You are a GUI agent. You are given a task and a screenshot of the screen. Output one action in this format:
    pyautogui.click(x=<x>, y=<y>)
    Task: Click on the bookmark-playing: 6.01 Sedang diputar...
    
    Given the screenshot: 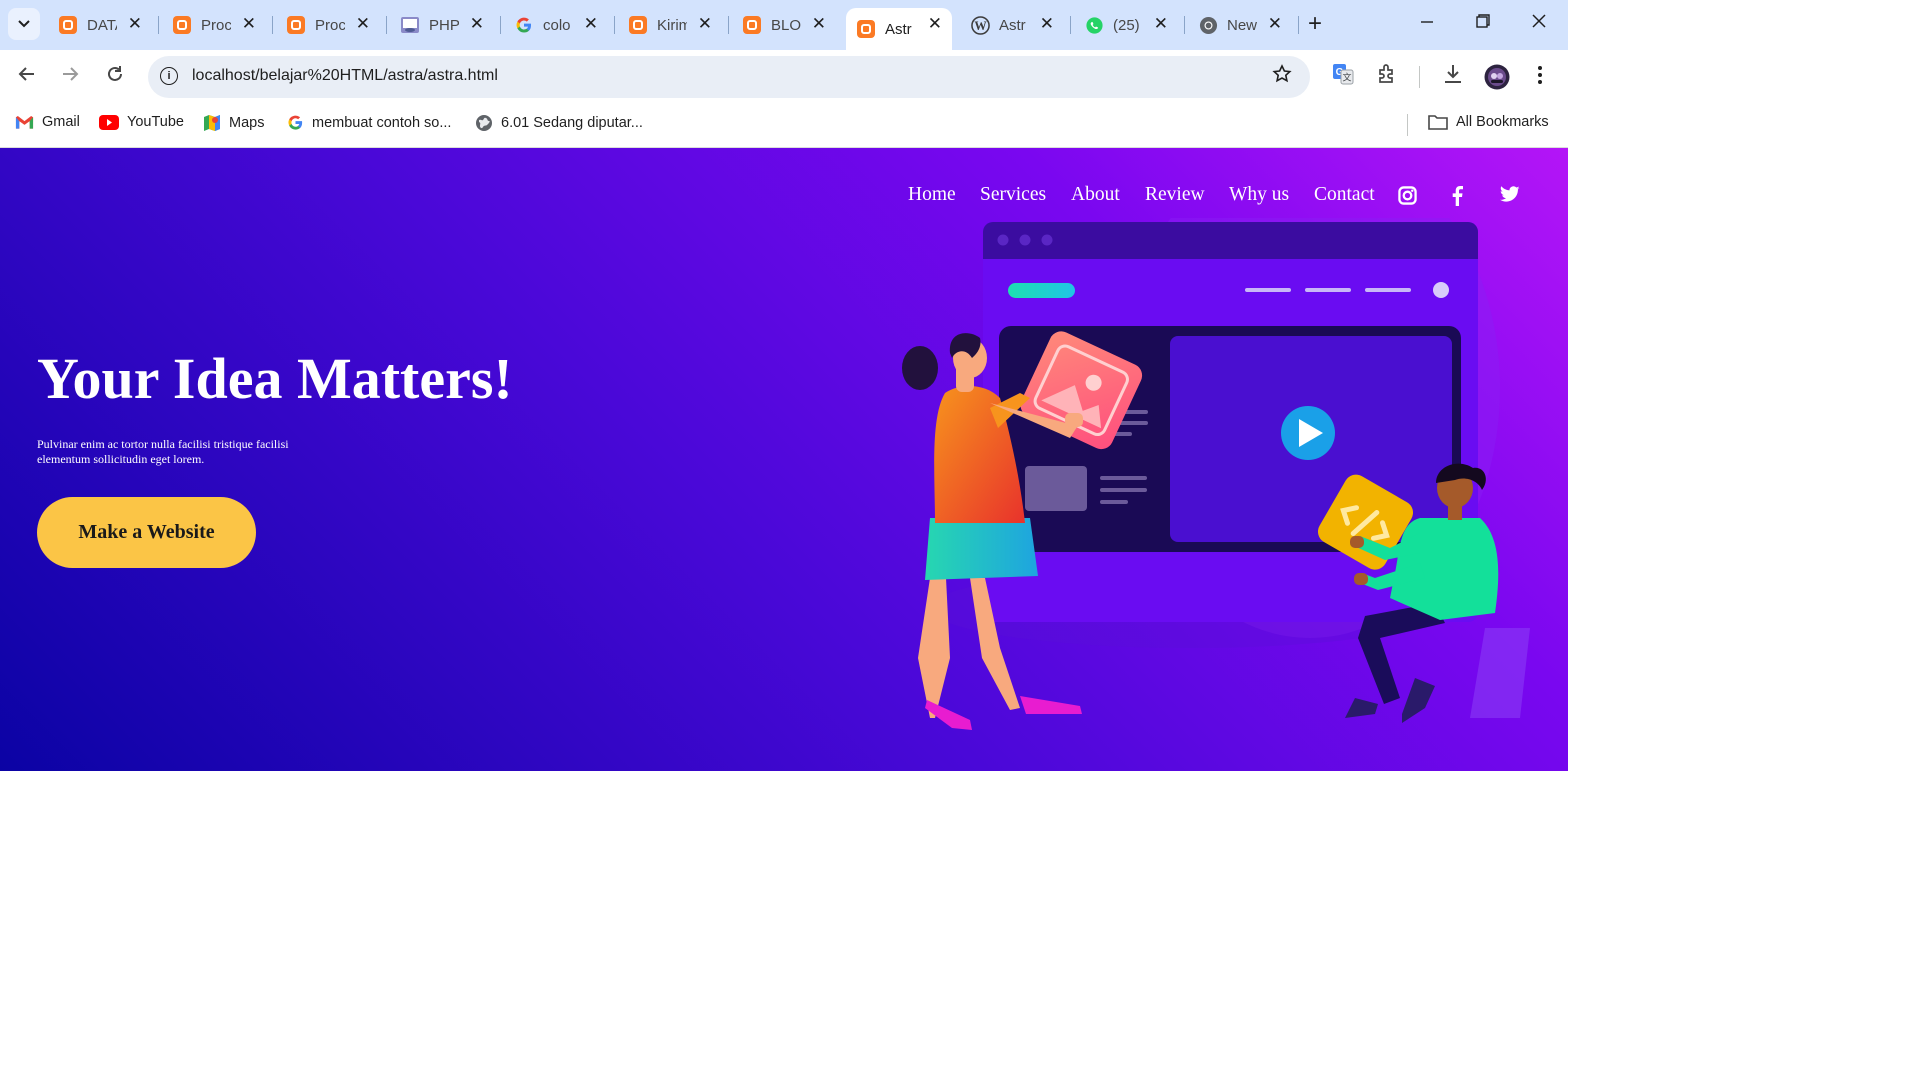 What is the action you would take?
    pyautogui.click(x=559, y=123)
    